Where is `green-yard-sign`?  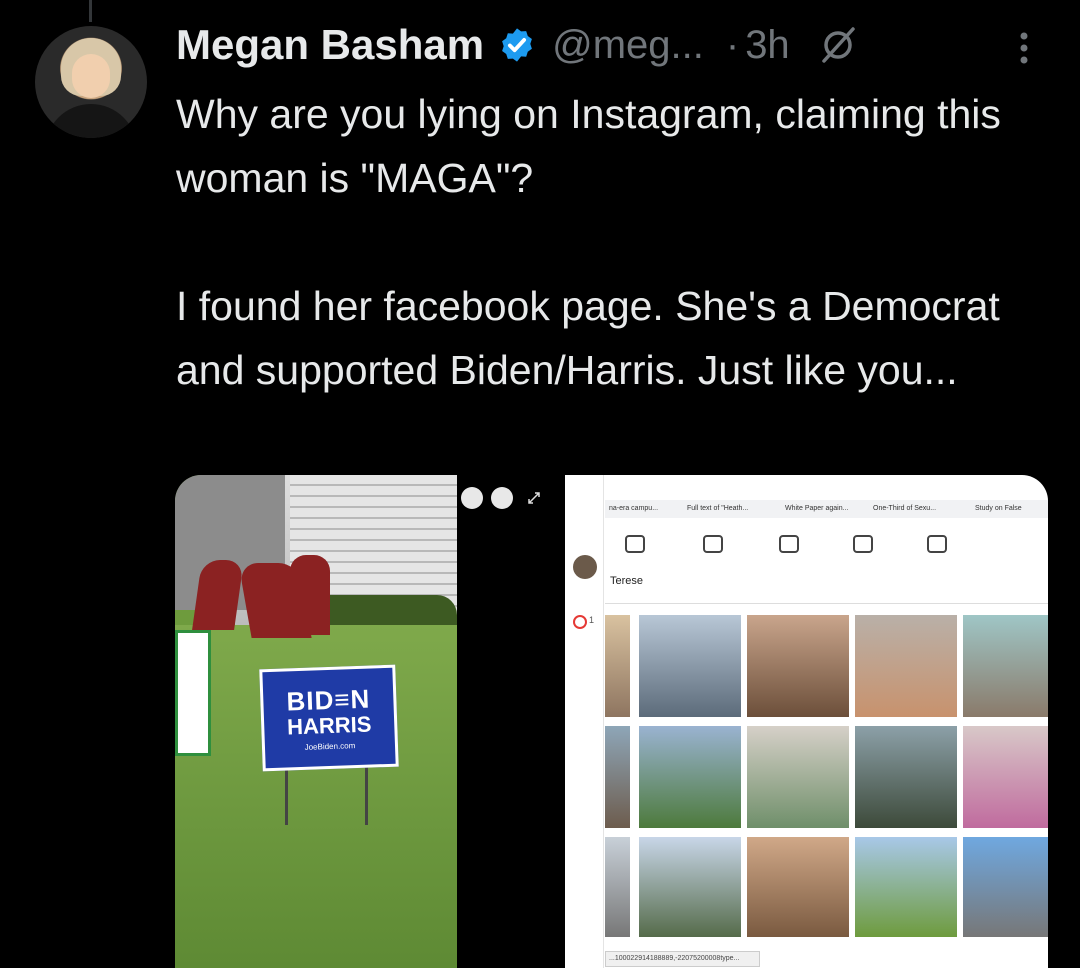
green-yard-sign is located at coordinates (193, 693).